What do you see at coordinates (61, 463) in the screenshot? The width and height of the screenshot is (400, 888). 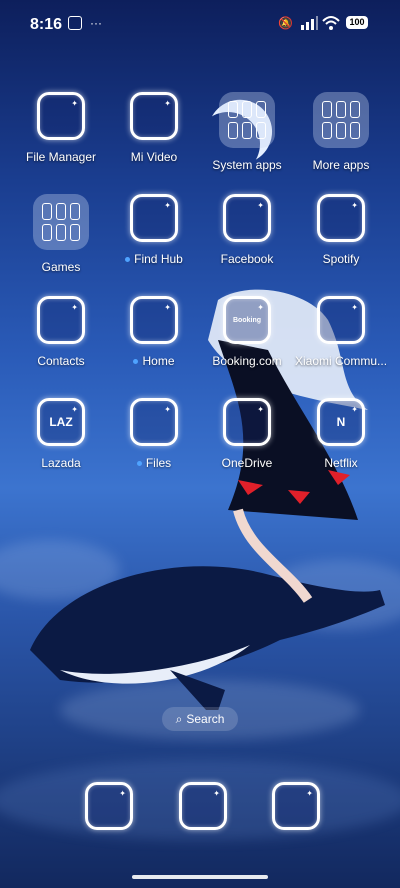 I see `app-label: Lazada` at bounding box center [61, 463].